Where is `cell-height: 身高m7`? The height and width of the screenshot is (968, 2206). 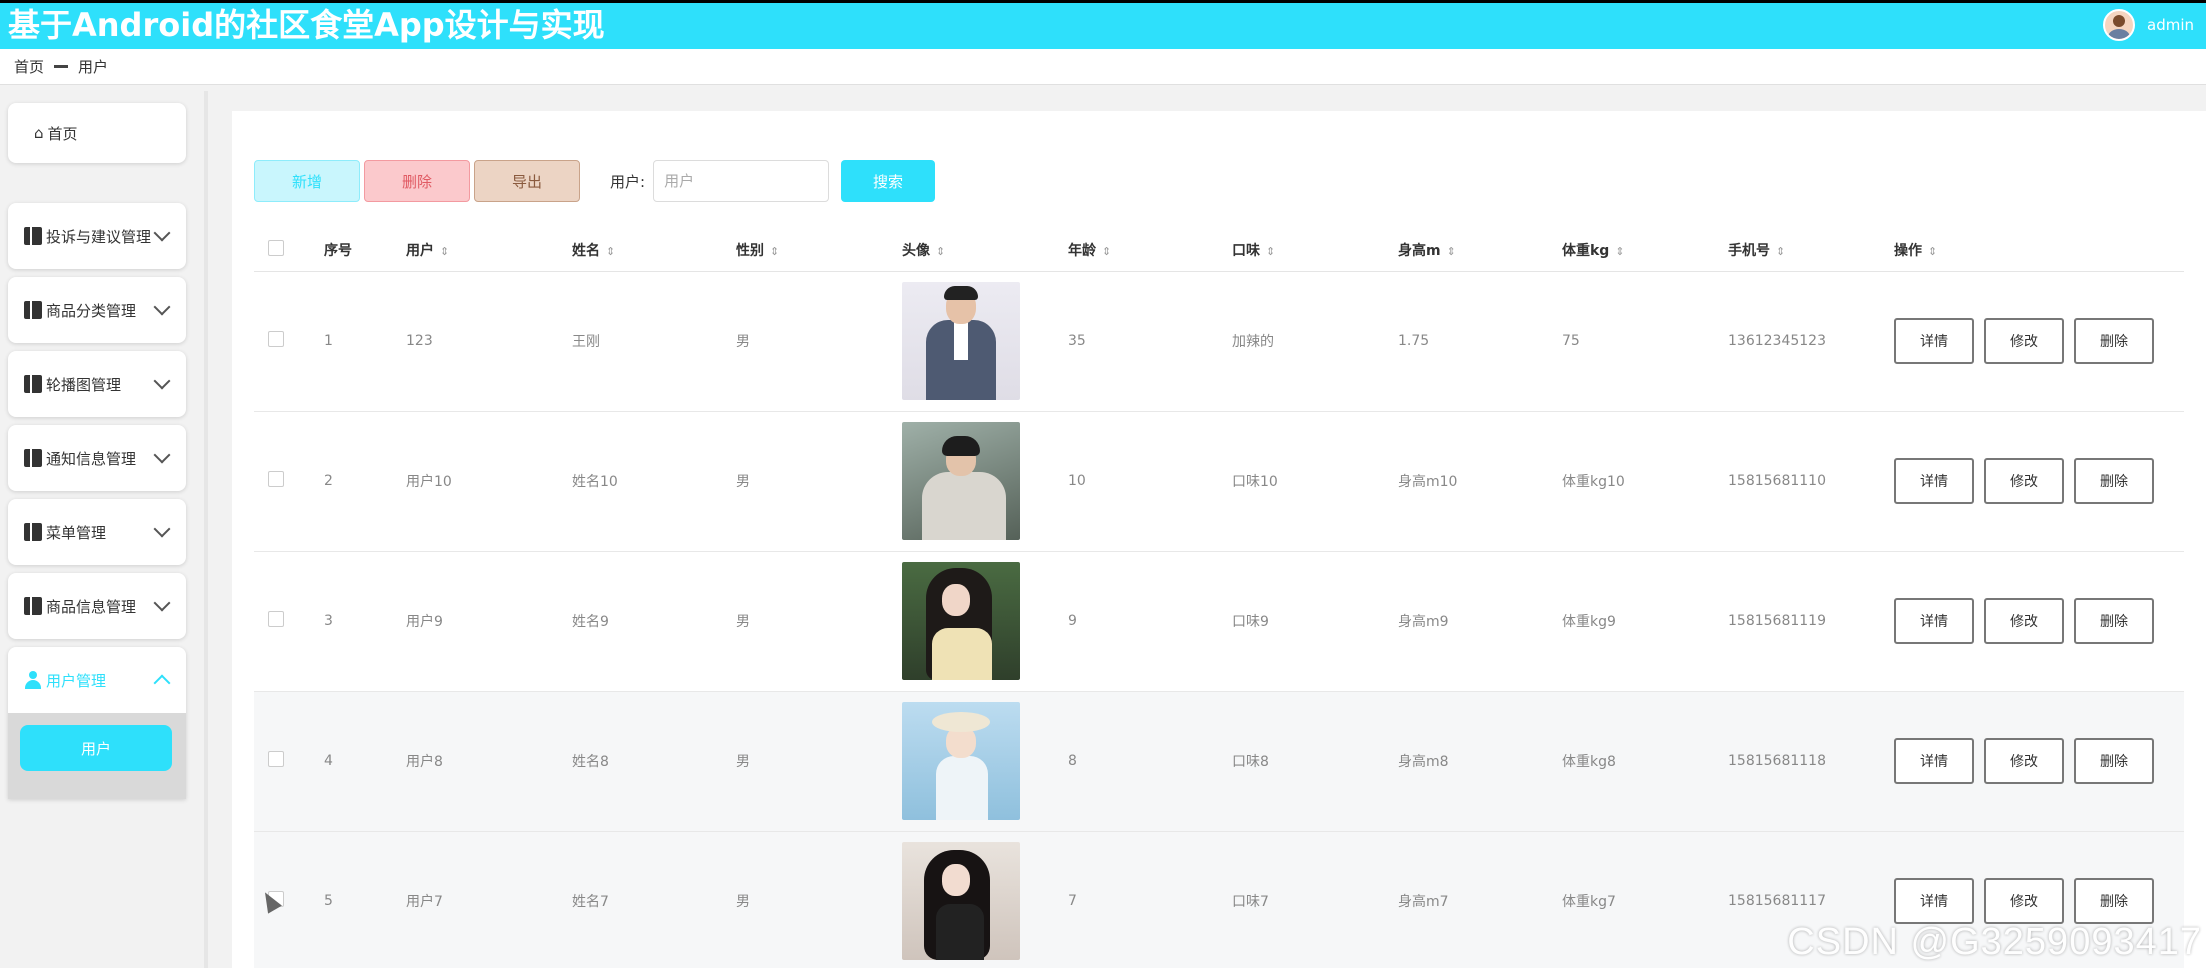
cell-height: 身高m7 is located at coordinates (1423, 902).